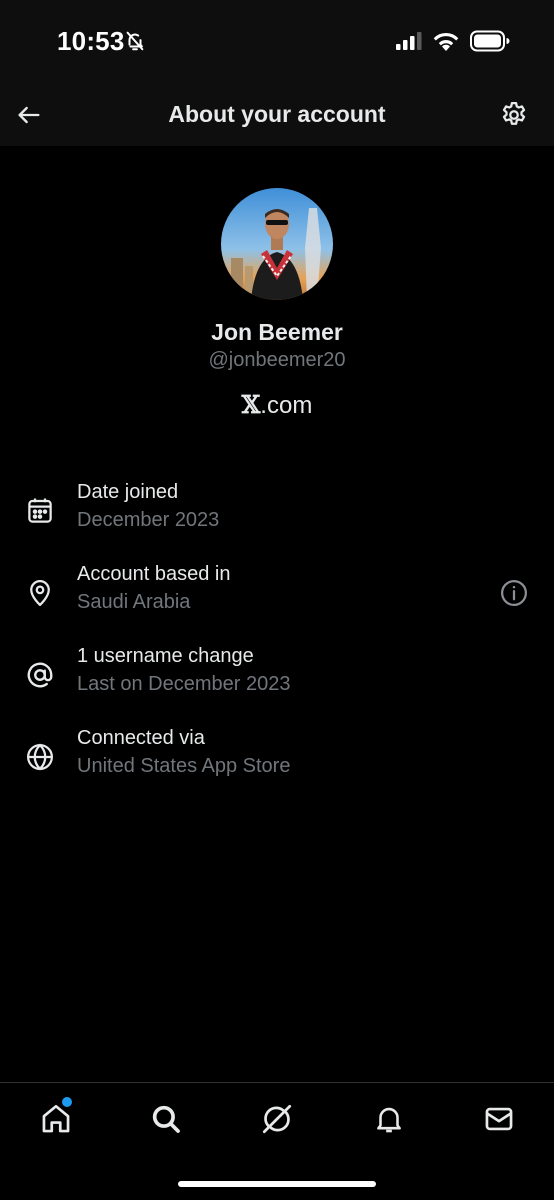 The image size is (554, 1200). What do you see at coordinates (490, 43) in the screenshot?
I see `battery-icon` at bounding box center [490, 43].